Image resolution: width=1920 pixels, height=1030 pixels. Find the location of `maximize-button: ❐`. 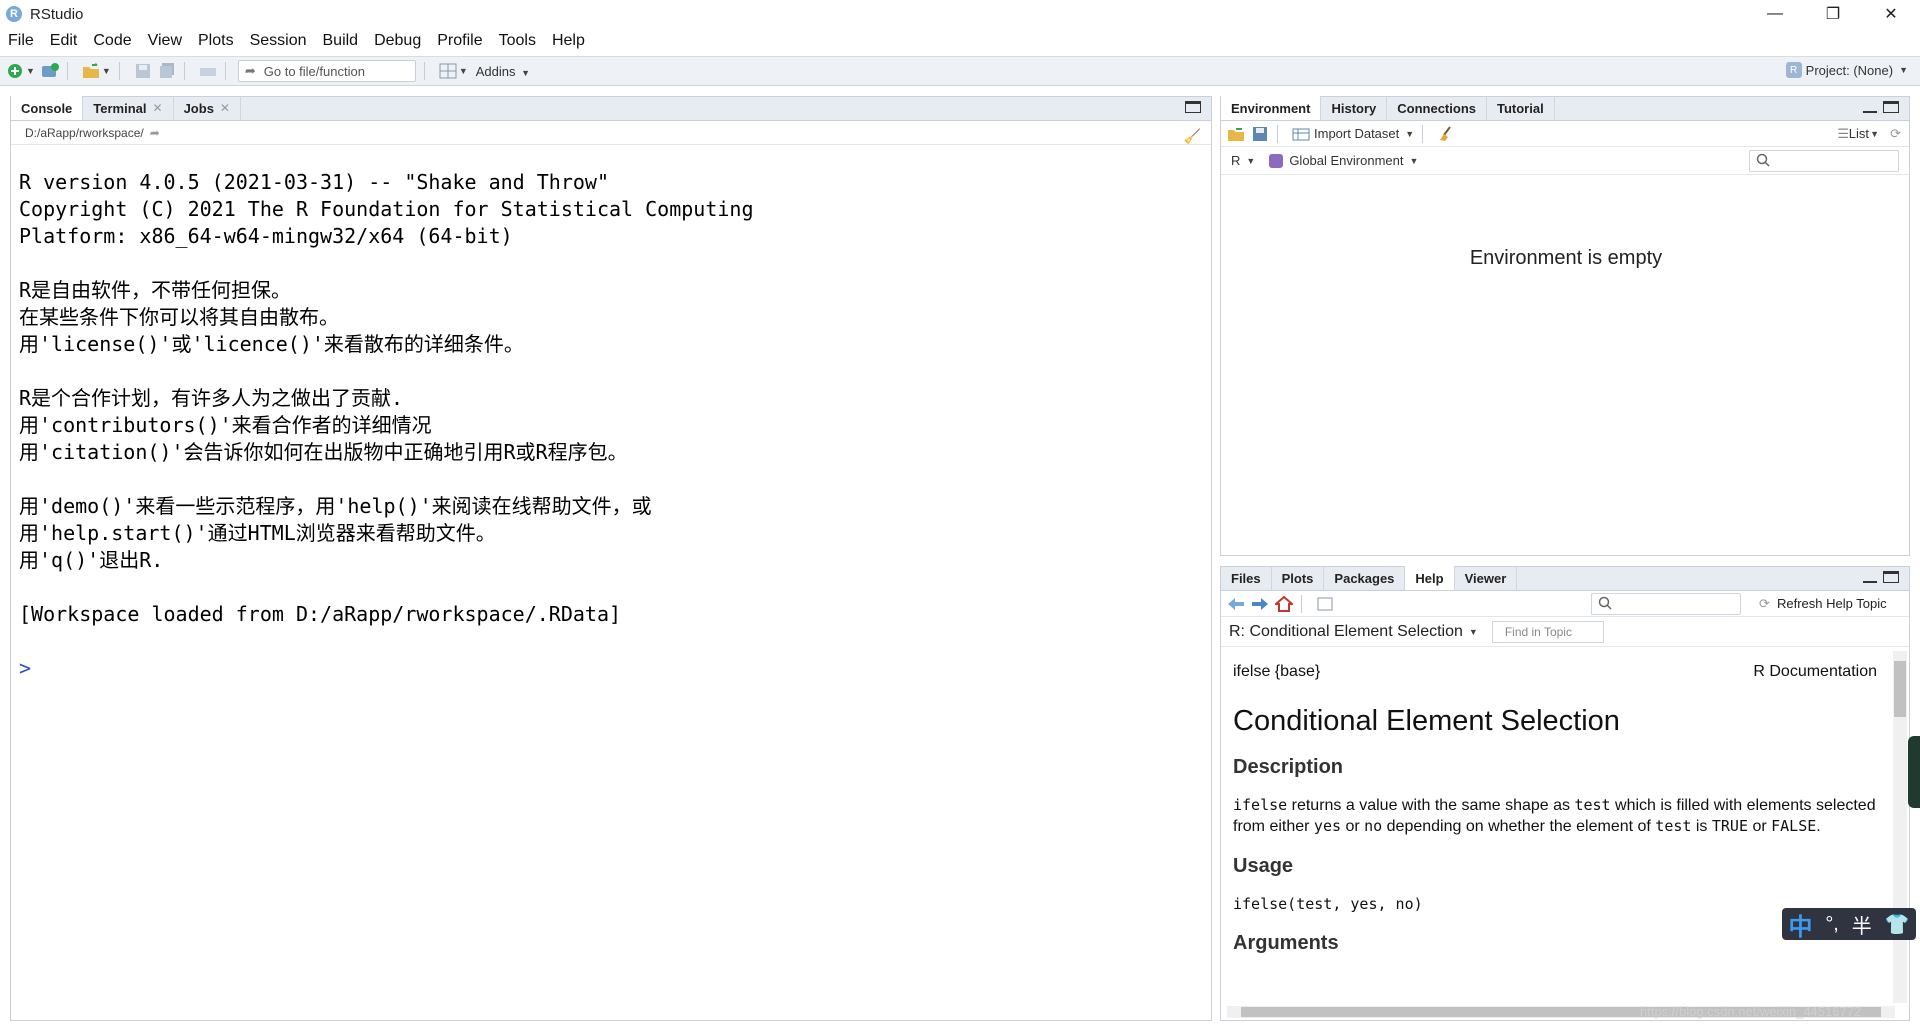

maximize-button: ❐ is located at coordinates (1833, 14).